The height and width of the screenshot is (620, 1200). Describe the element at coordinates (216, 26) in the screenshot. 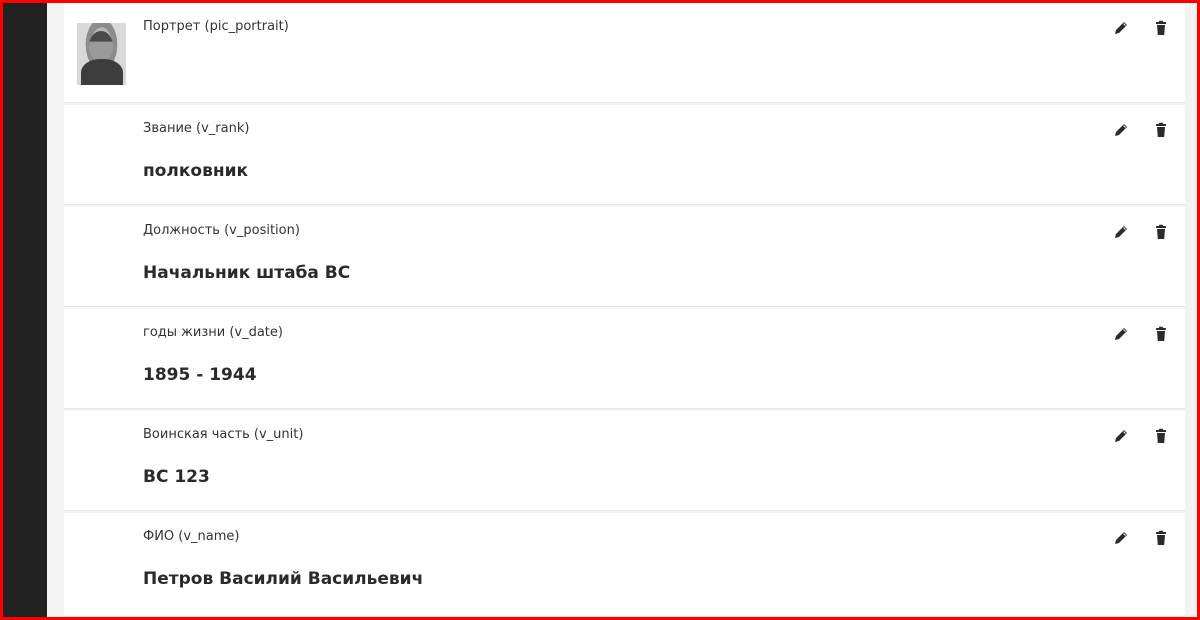

I see `field-label: Портрет (pic_portrait)` at that location.